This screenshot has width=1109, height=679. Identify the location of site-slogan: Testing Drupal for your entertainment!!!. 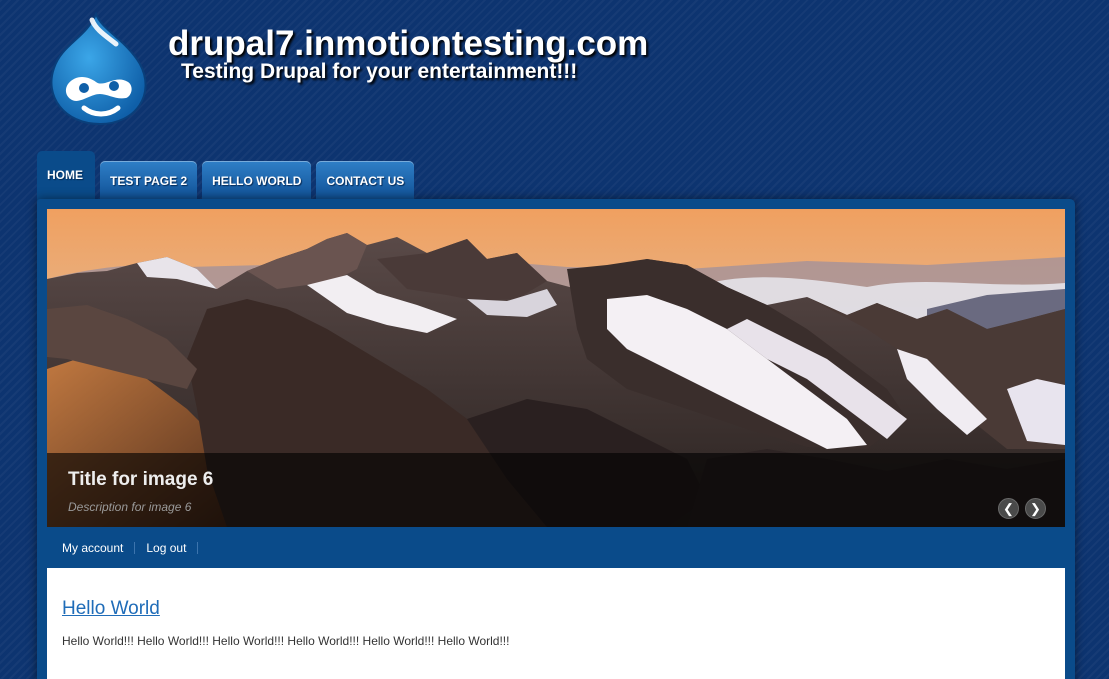
(379, 71).